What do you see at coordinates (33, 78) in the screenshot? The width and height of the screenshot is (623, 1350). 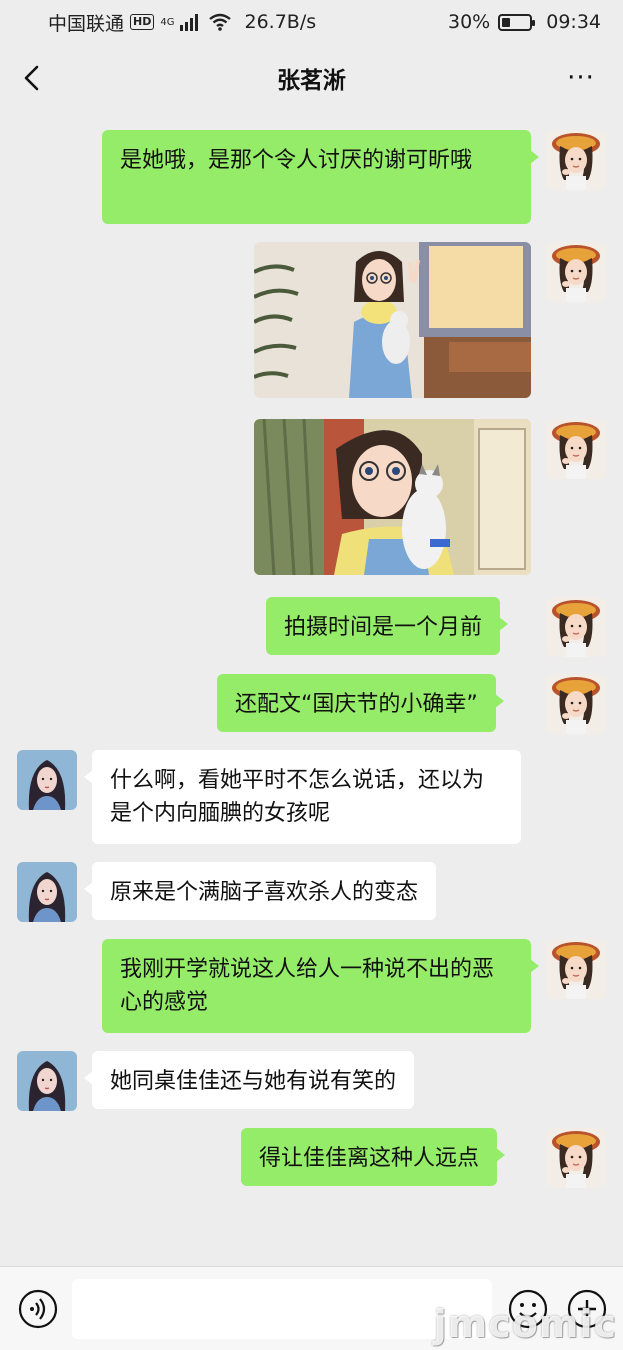 I see `back-icon` at bounding box center [33, 78].